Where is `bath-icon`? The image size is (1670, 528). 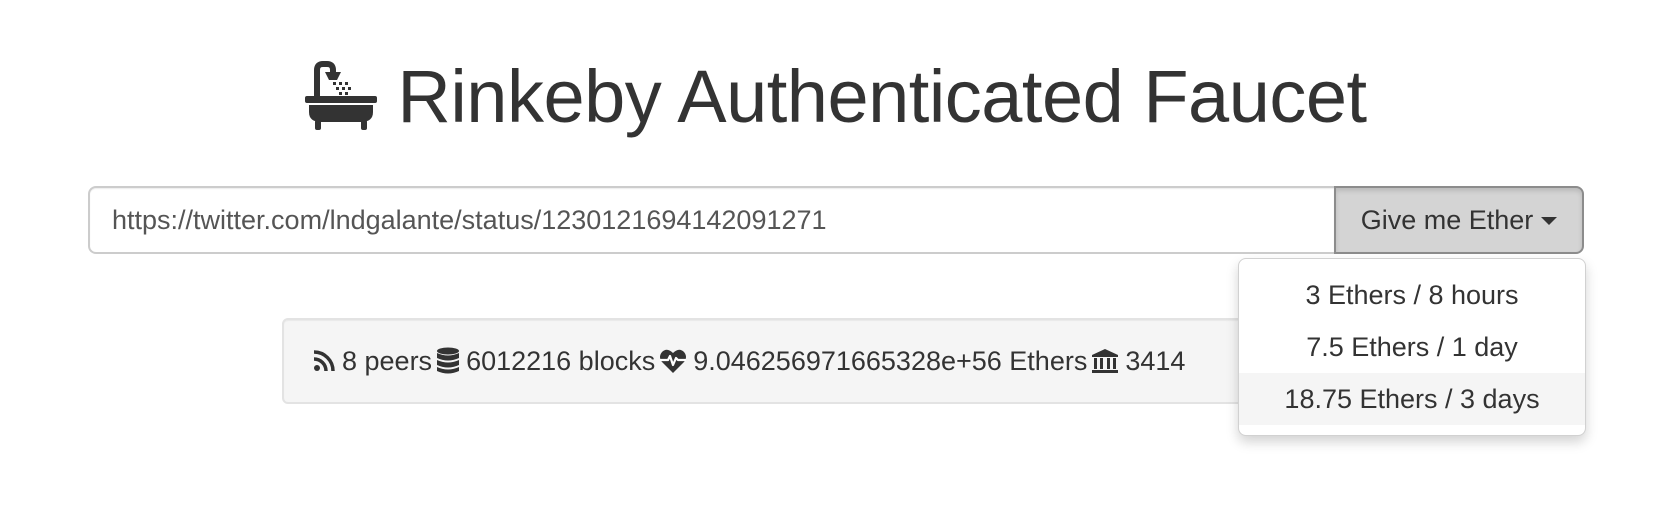
bath-icon is located at coordinates (350, 97).